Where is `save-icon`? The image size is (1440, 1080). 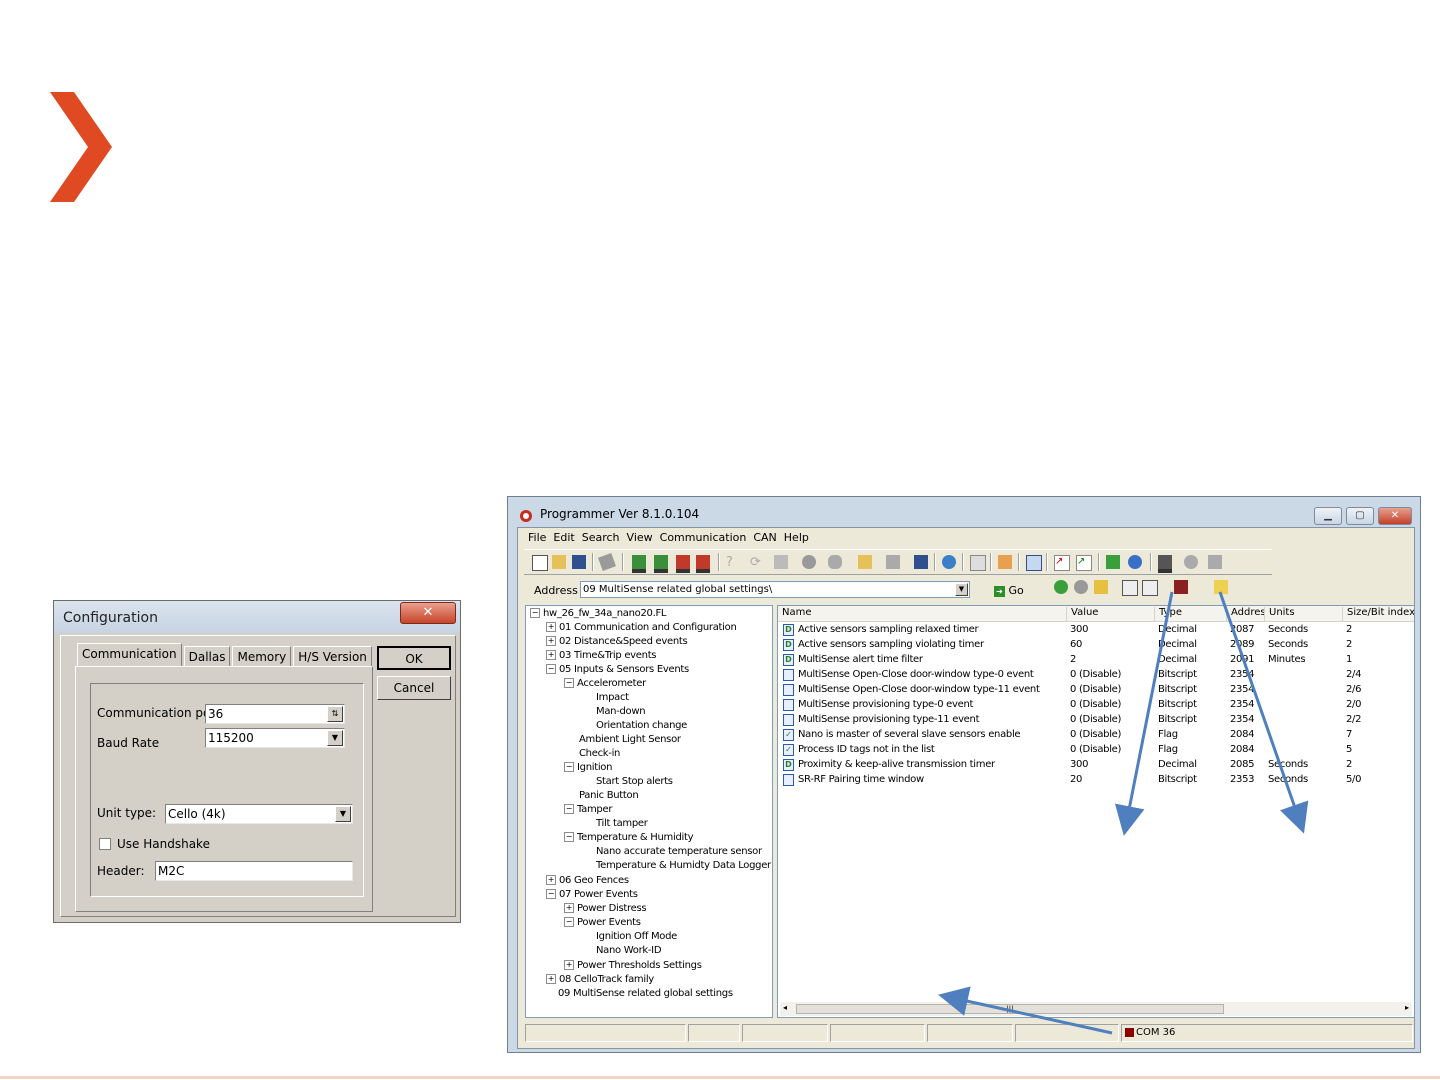
save-icon is located at coordinates (579, 562).